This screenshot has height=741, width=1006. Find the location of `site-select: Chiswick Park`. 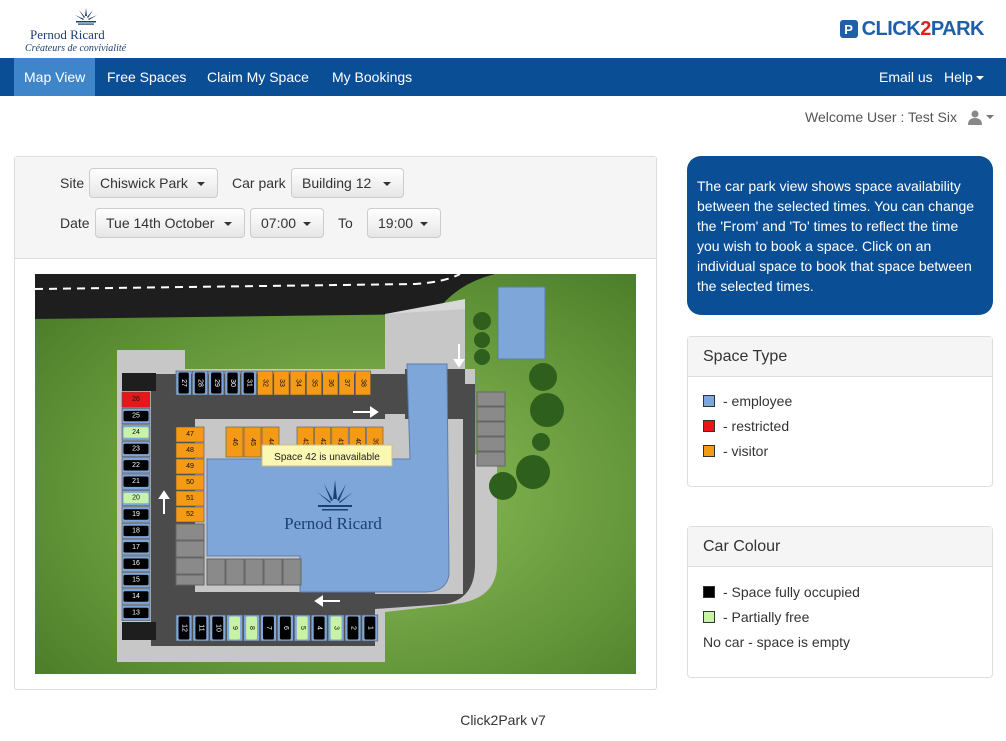

site-select: Chiswick Park is located at coordinates (153, 183).